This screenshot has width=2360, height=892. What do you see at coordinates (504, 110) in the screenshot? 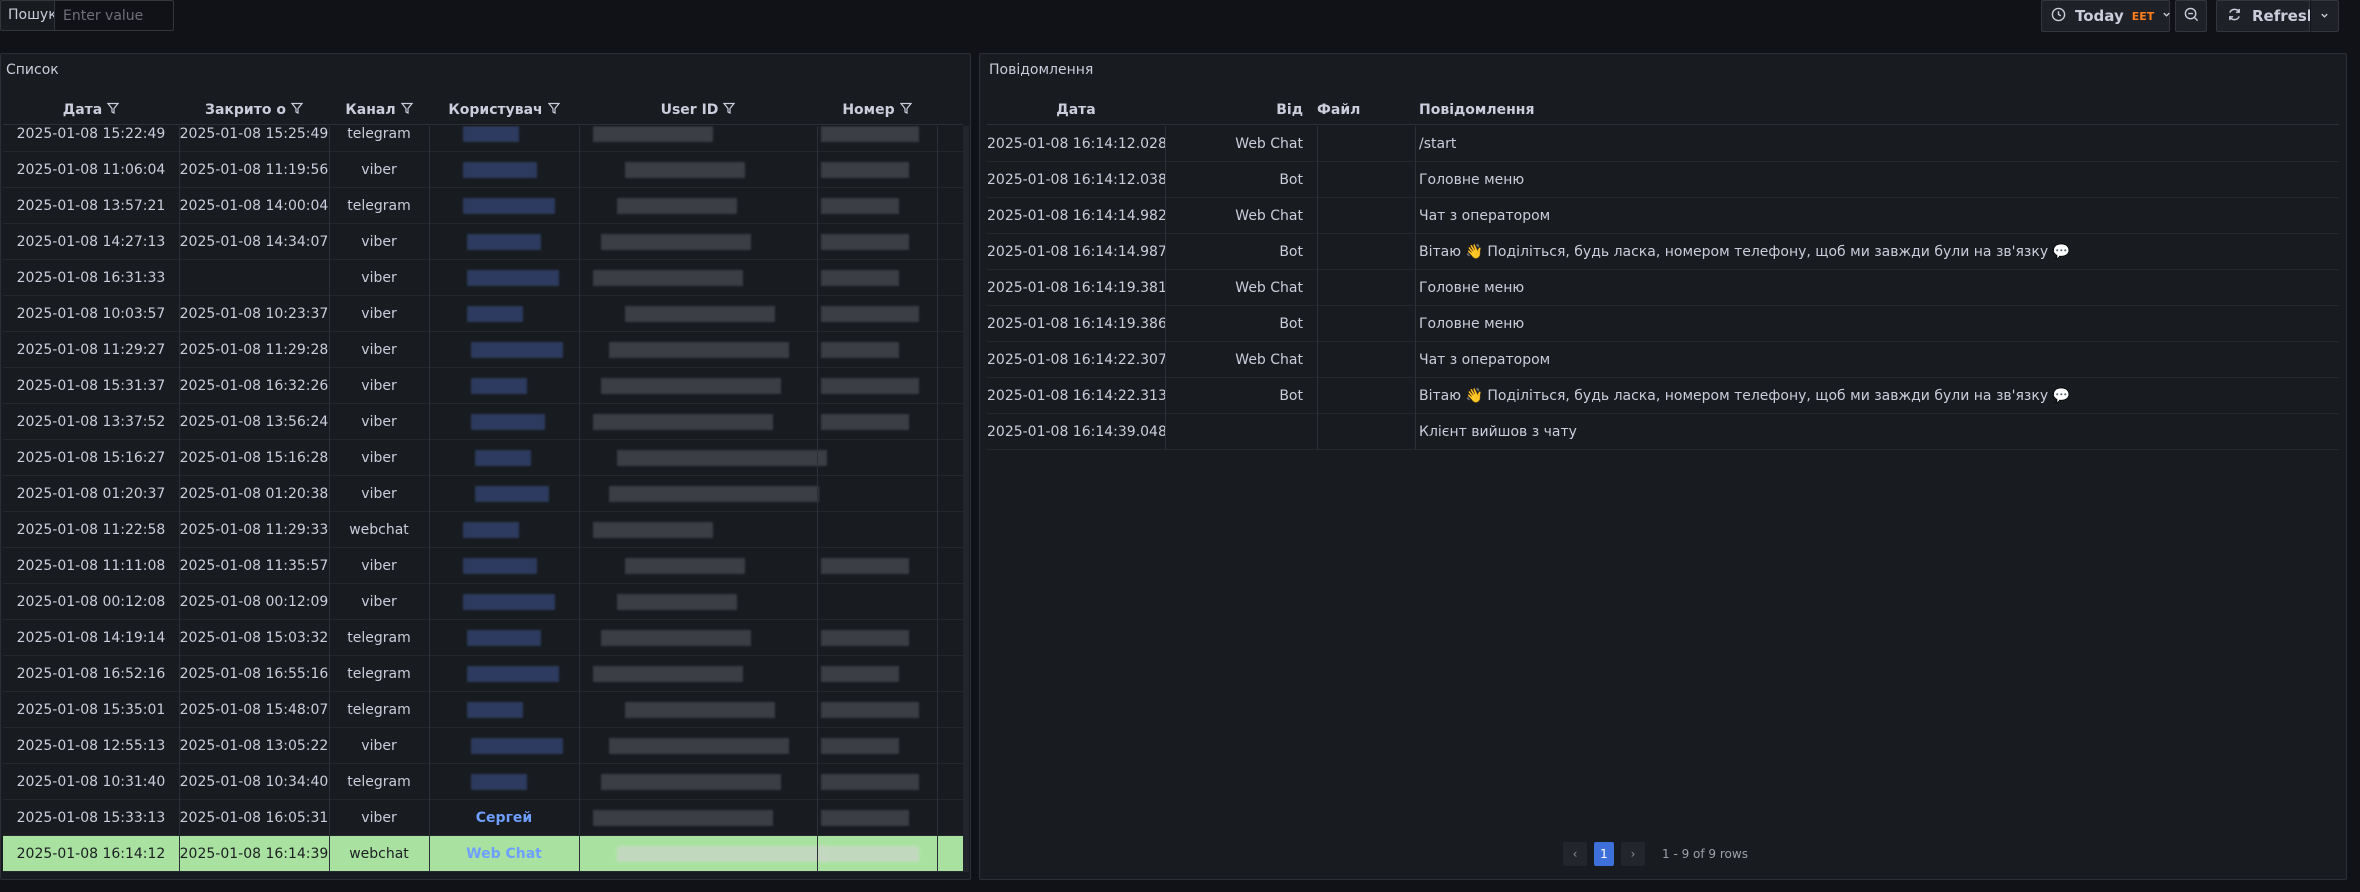
I see `column-header-user: Користувач` at bounding box center [504, 110].